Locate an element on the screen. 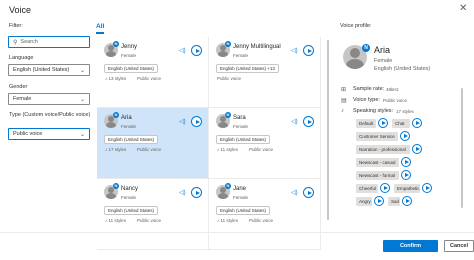  sample-rate-value: 48kHz is located at coordinates (392, 89).